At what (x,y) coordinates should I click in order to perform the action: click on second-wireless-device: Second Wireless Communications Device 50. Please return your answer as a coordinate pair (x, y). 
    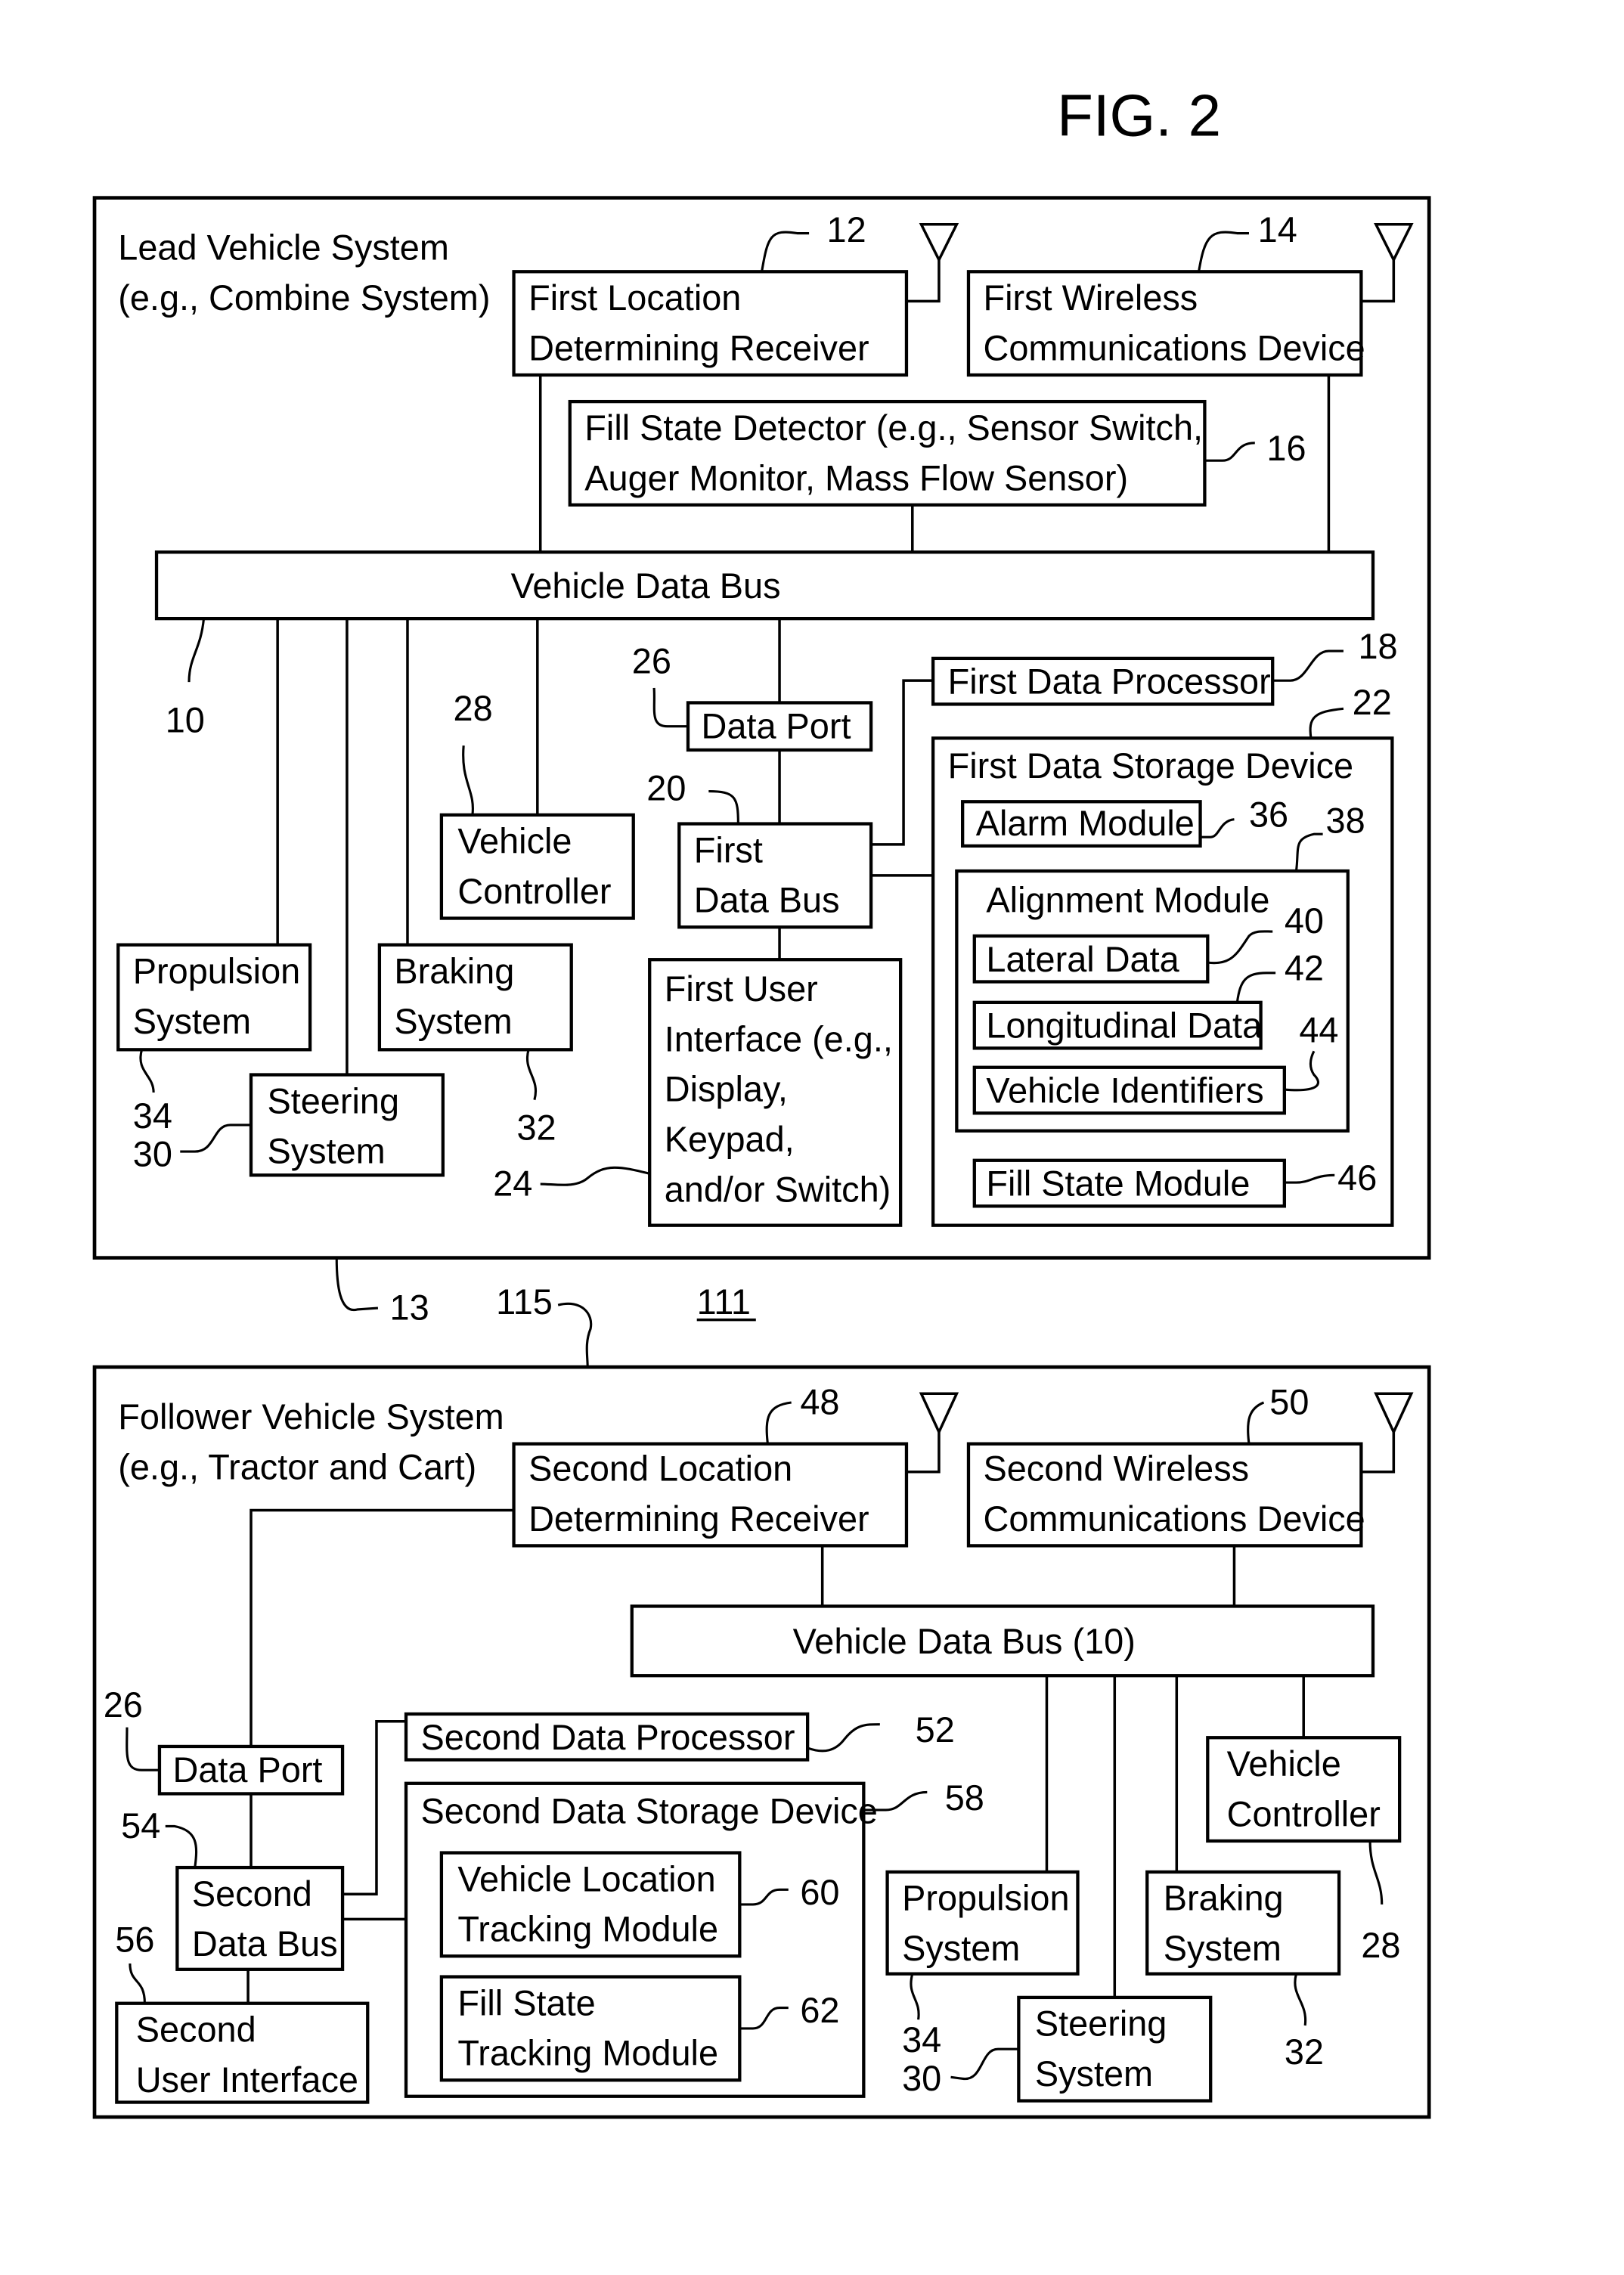
    Looking at the image, I should click on (1190, 1465).